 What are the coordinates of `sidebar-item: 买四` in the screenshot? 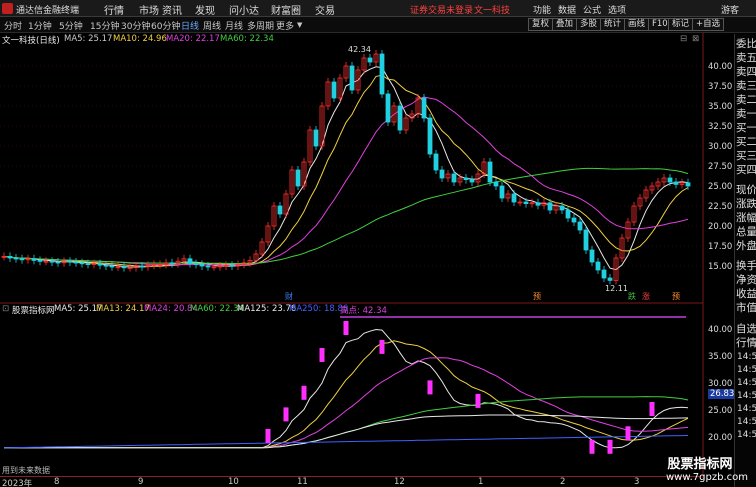 It's located at (746, 170).